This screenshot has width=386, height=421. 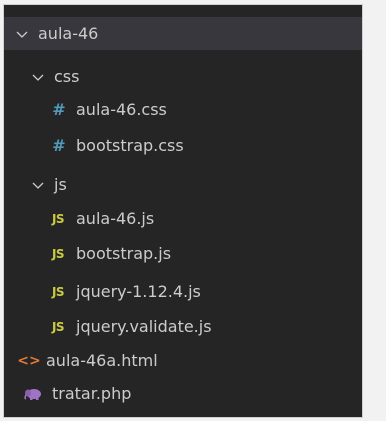 I want to click on file-row-jquery-js: JS jquery-1.12.4.js, so click(x=183, y=291).